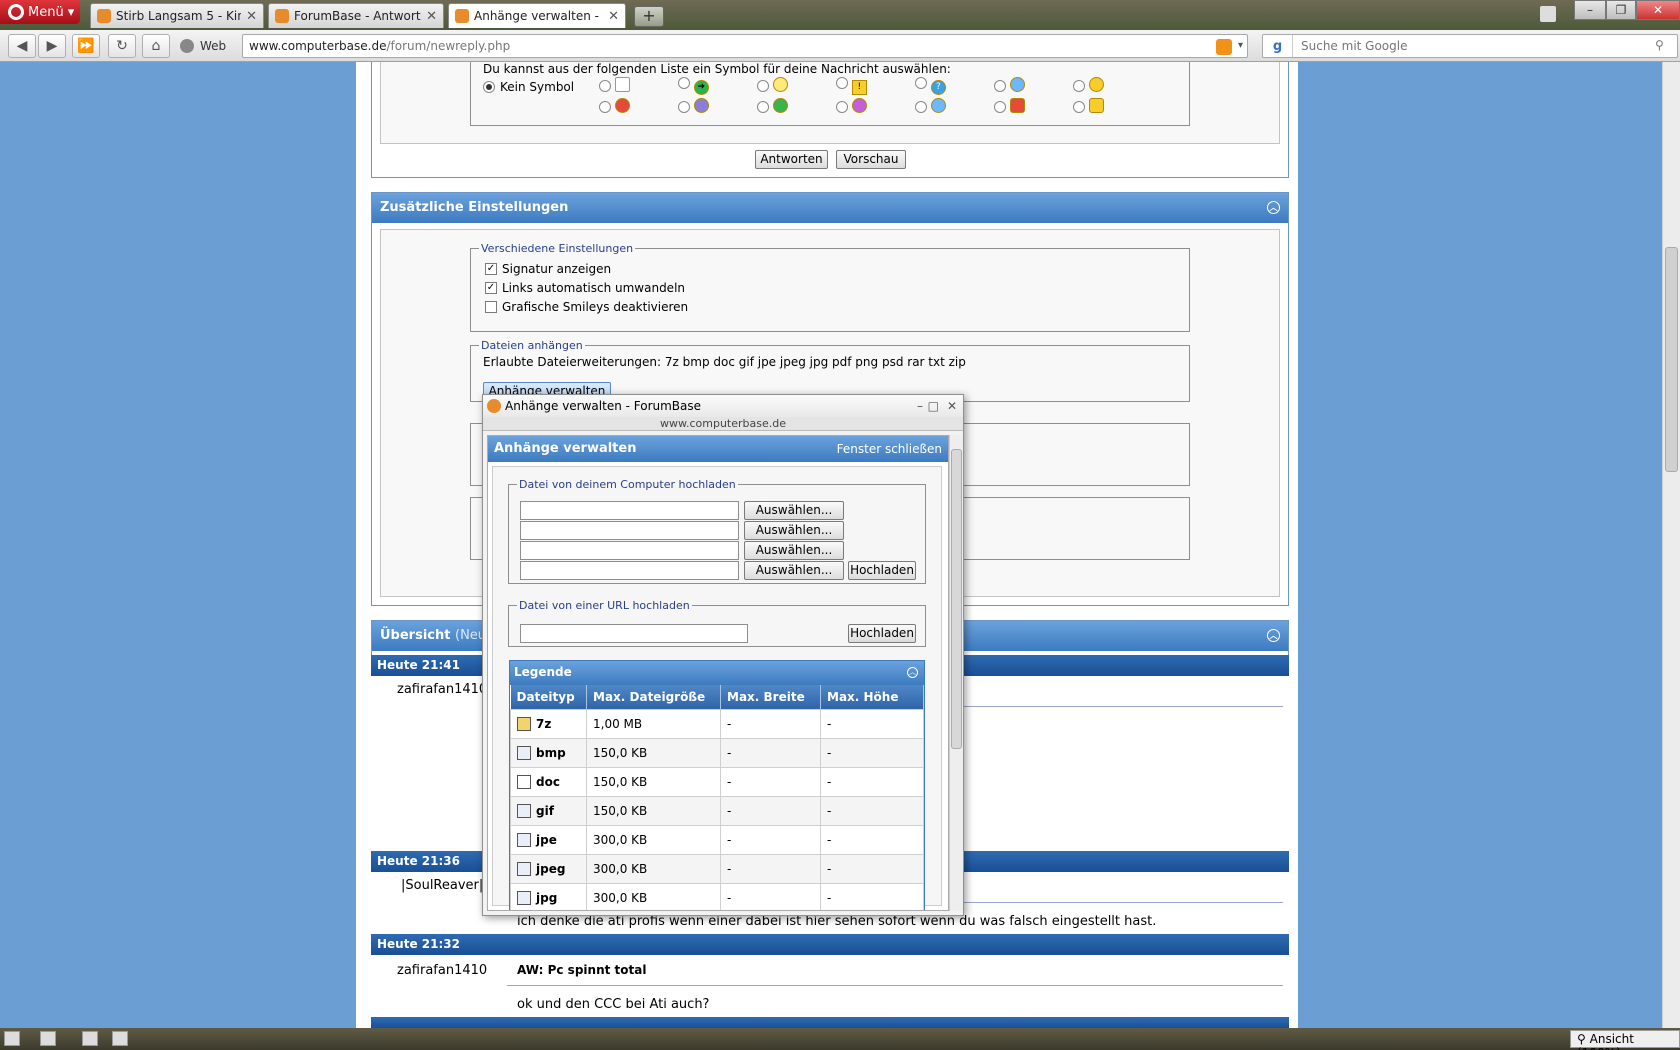  What do you see at coordinates (12, 1038) in the screenshot?
I see `panel-toggle-icon` at bounding box center [12, 1038].